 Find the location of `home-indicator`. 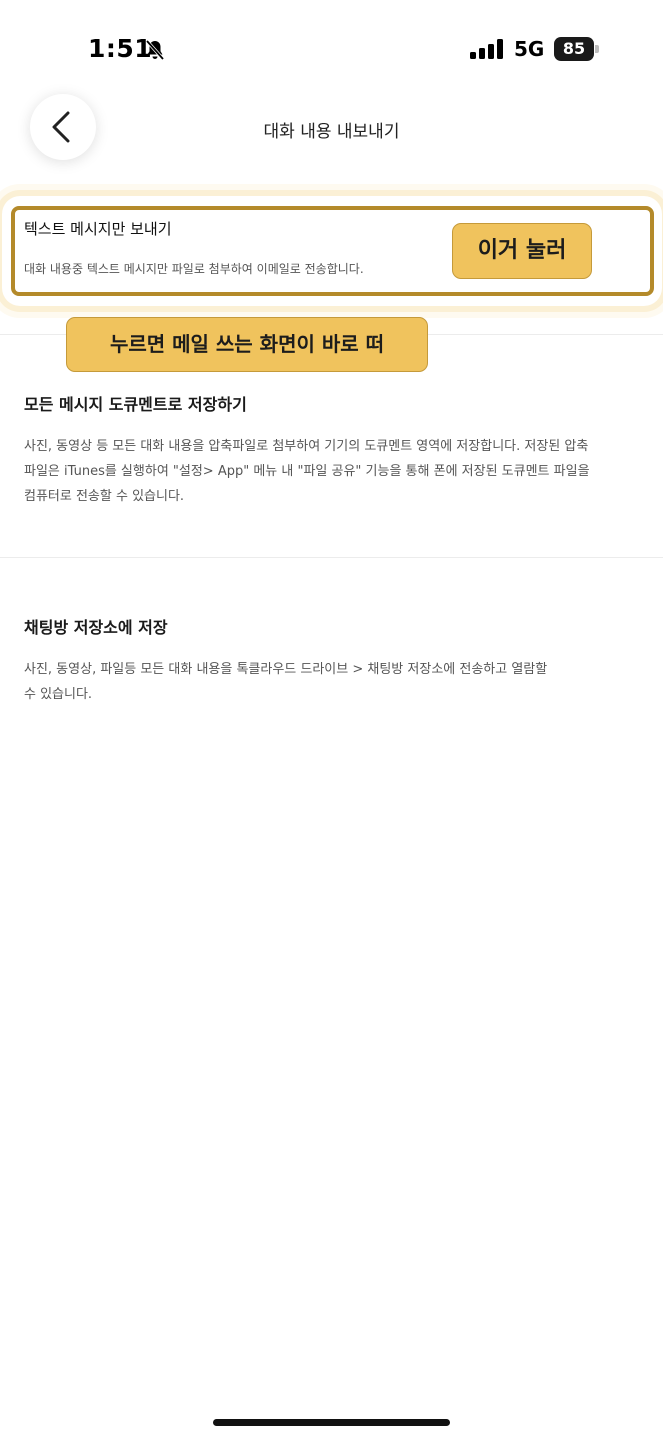

home-indicator is located at coordinates (331, 1422).